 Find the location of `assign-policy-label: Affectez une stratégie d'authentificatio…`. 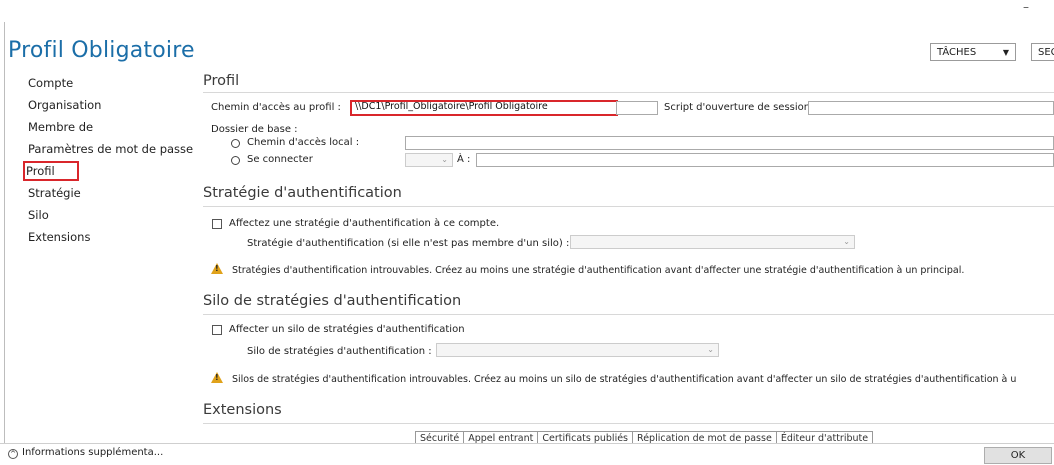

assign-policy-label: Affectez une stratégie d'authentificatio… is located at coordinates (364, 223).